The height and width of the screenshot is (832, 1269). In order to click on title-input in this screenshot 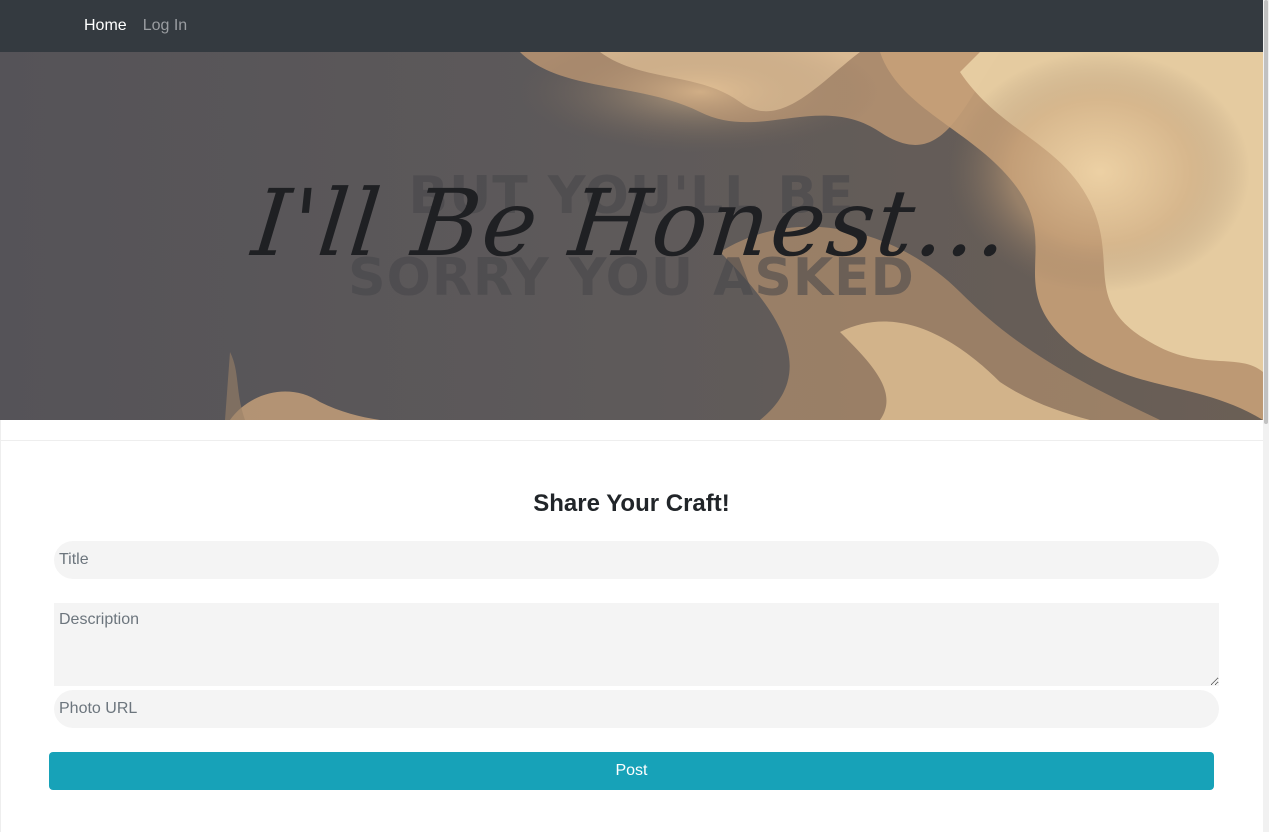, I will do `click(636, 560)`.